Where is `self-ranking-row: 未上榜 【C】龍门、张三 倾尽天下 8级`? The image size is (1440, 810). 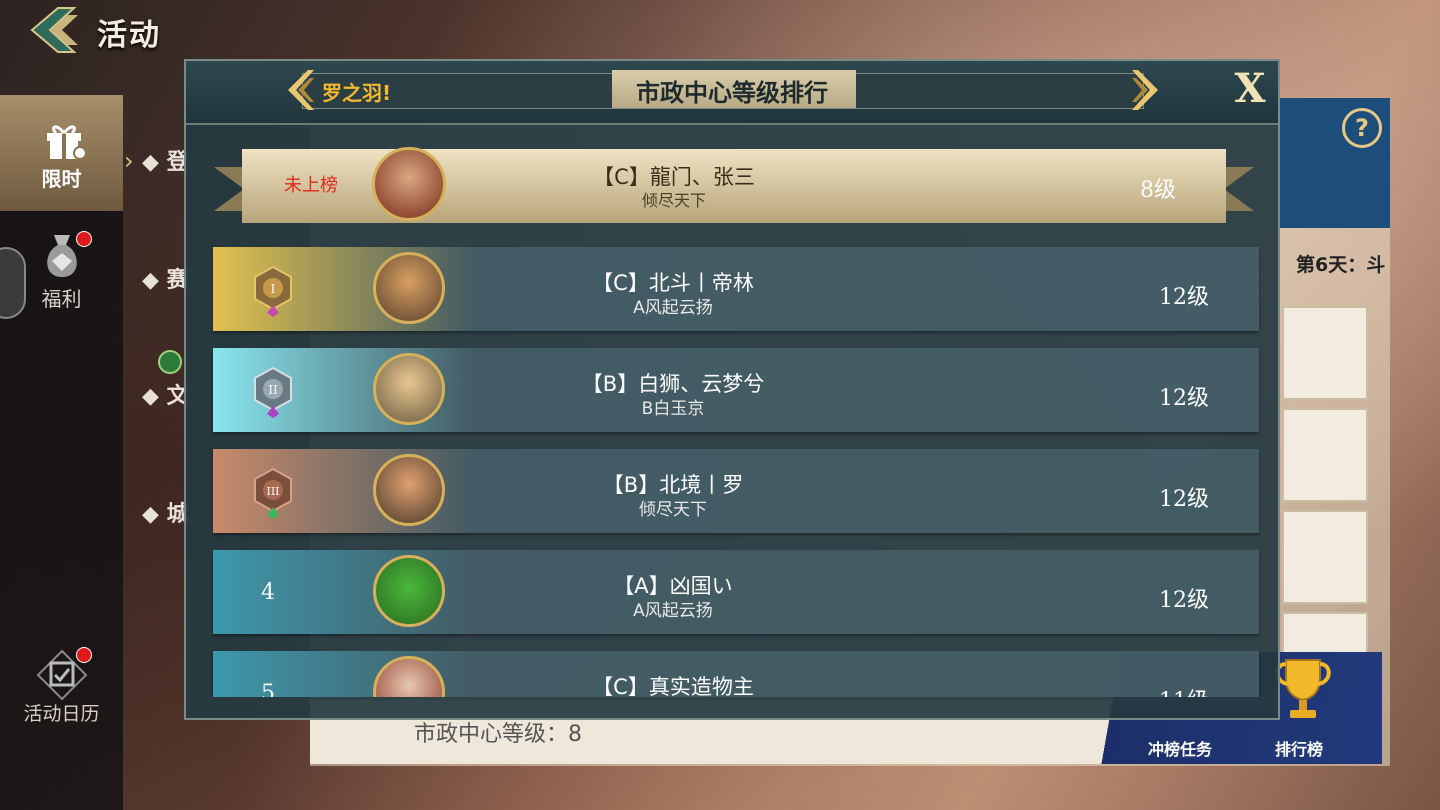
self-ranking-row: 未上榜 【C】龍门、张三 倾尽天下 8级 is located at coordinates (734, 189).